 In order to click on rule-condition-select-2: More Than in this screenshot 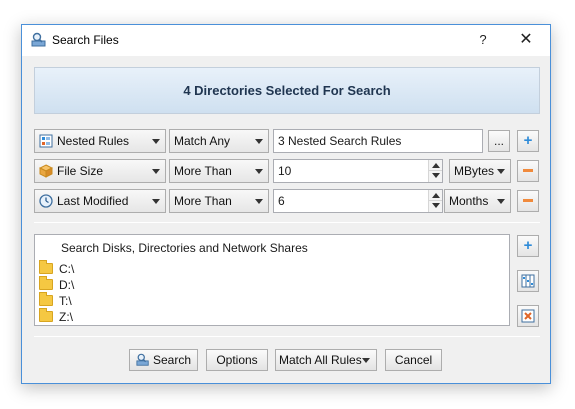, I will do `click(219, 171)`.